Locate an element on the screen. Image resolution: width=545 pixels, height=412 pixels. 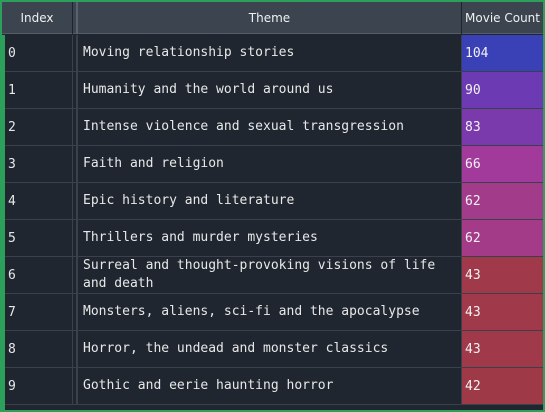
movie-count-cell: 42 is located at coordinates (502, 386).